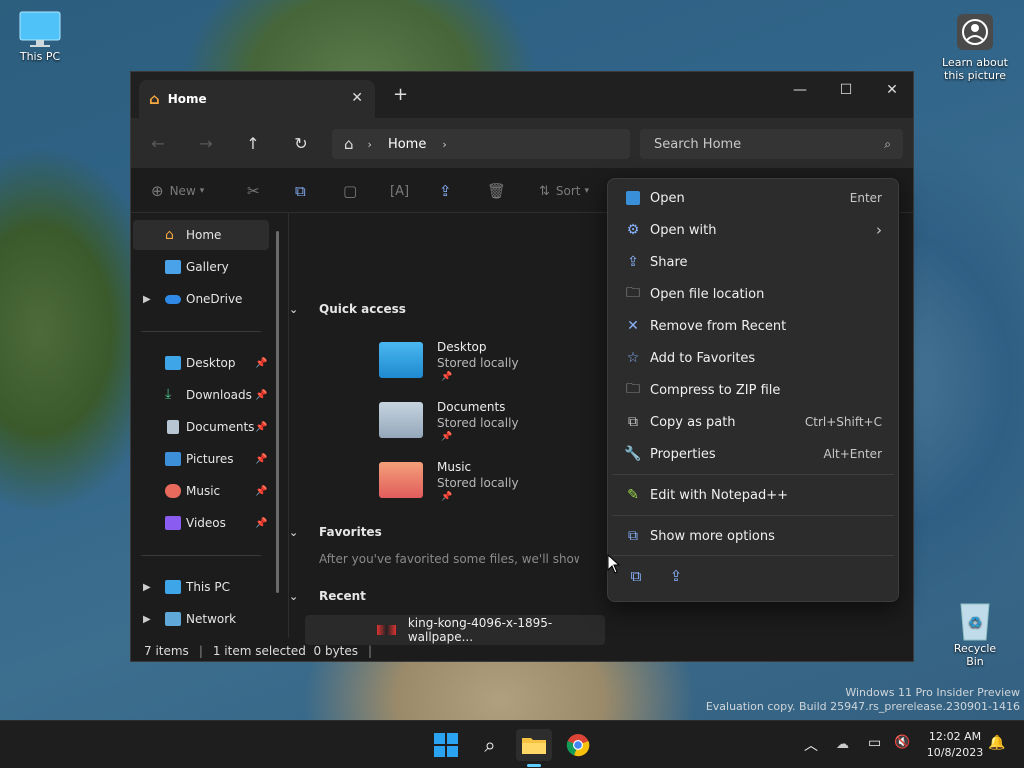 The image size is (1024, 768). I want to click on menu-item-properties: 🔧 Properties Alt+Enter, so click(753, 454).